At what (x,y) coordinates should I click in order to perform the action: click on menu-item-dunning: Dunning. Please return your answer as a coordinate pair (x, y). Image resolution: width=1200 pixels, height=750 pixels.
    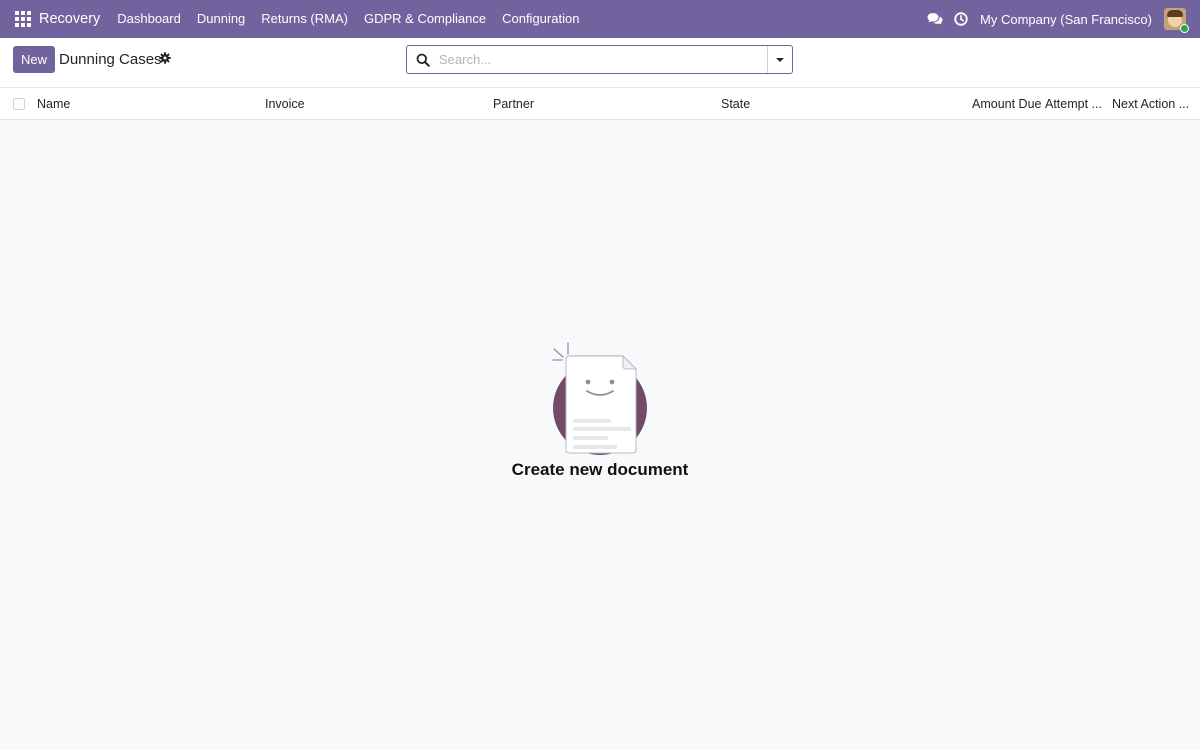
    Looking at the image, I should click on (221, 19).